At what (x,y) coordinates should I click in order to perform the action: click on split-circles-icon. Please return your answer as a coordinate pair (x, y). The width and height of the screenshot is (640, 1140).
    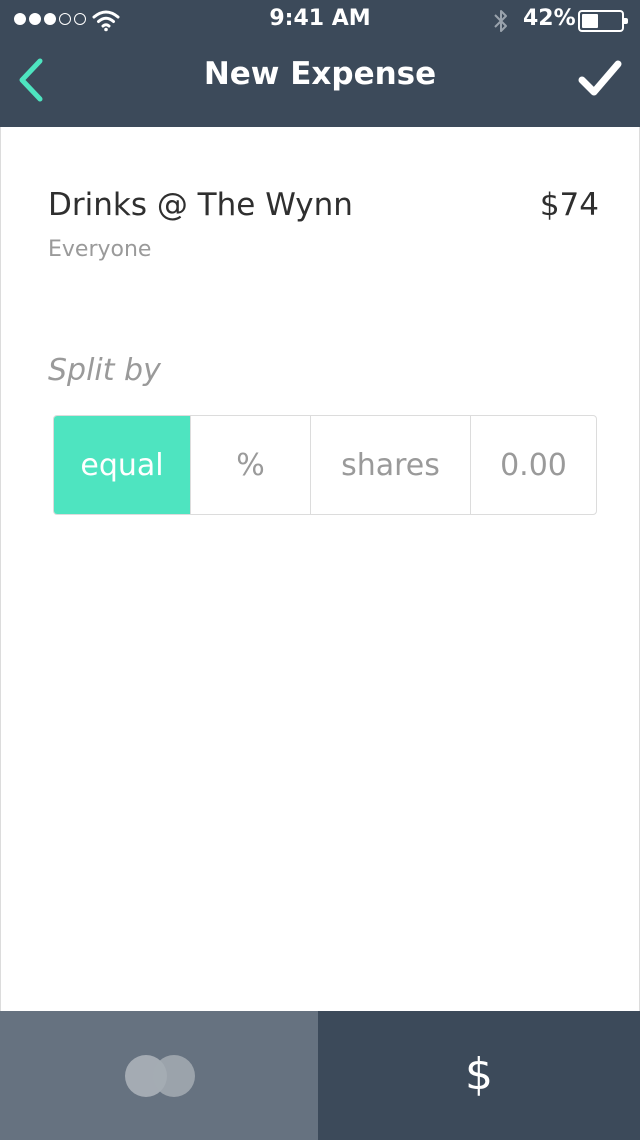
    Looking at the image, I should click on (160, 1076).